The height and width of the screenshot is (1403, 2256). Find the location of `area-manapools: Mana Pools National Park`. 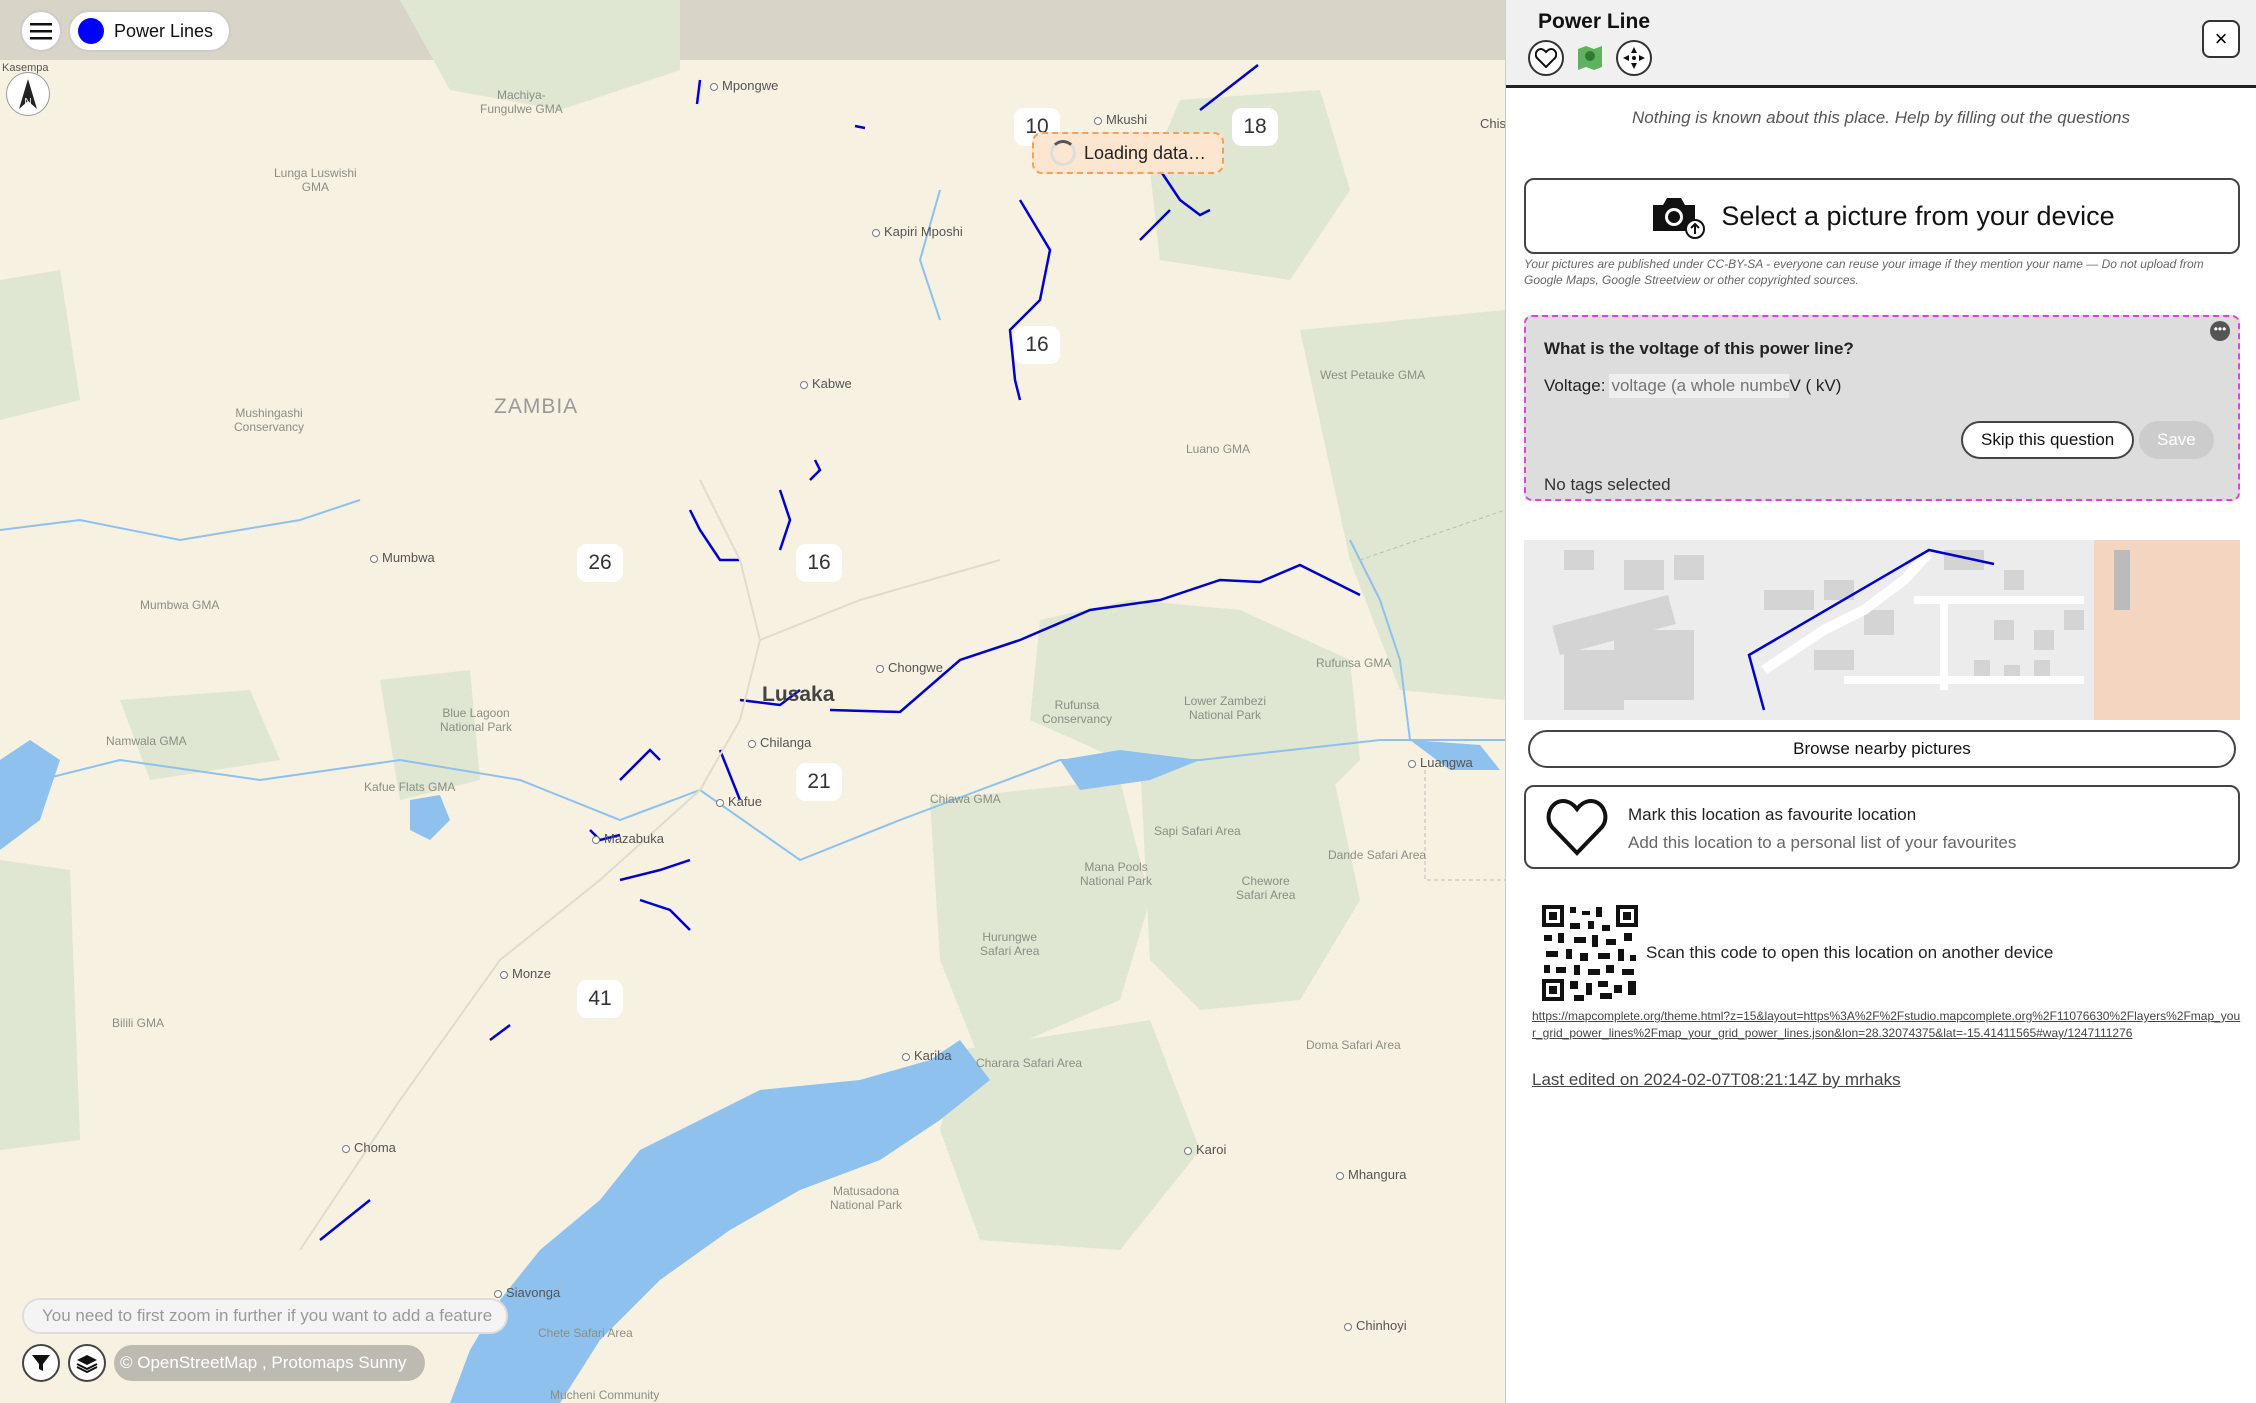

area-manapools: Mana Pools National Park is located at coordinates (1116, 874).